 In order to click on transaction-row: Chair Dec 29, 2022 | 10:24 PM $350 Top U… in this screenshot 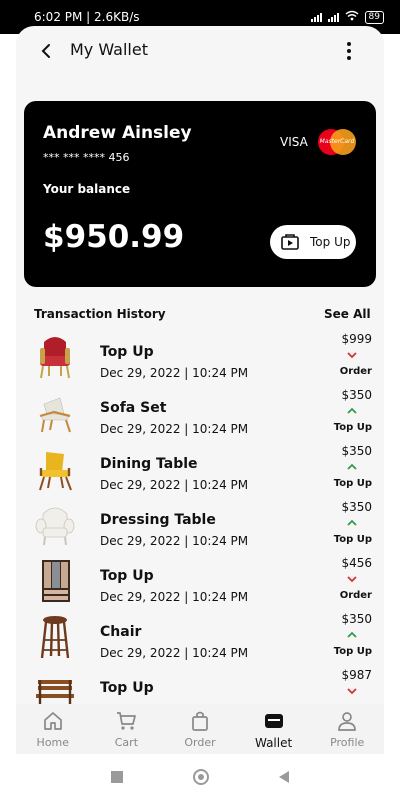, I will do `click(200, 640)`.